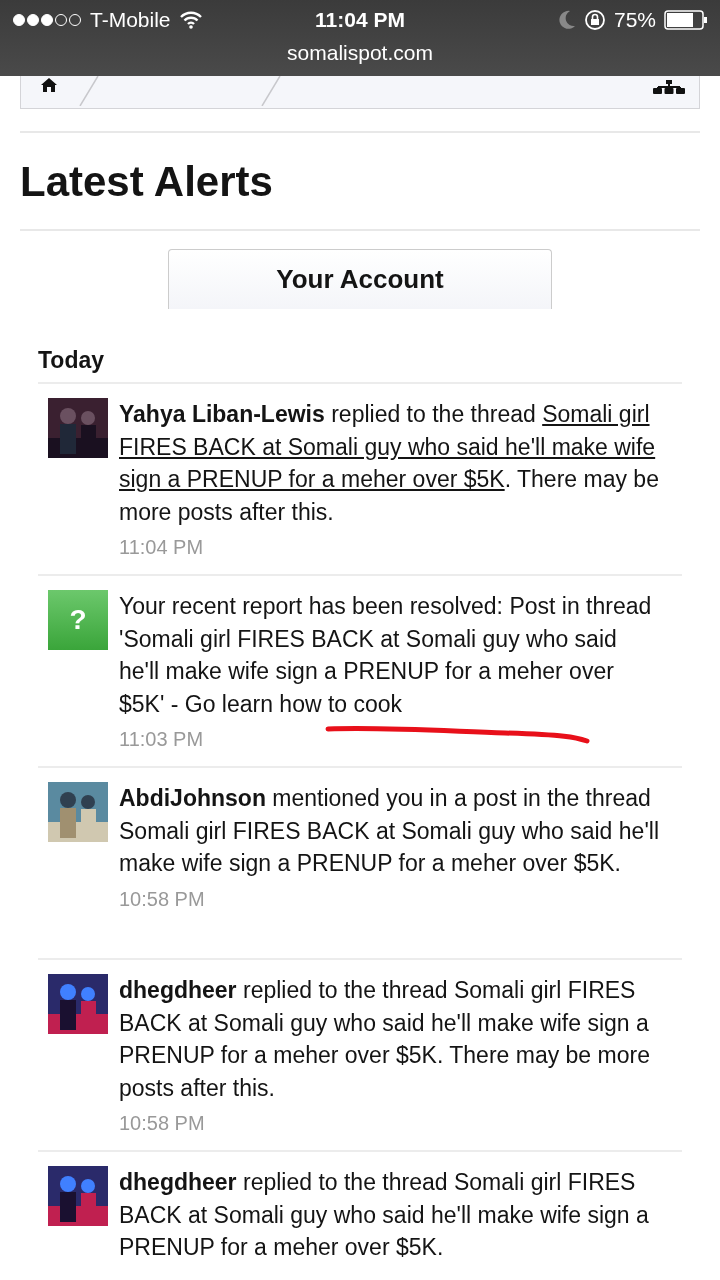  Describe the element at coordinates (360, 365) in the screenshot. I see `section-heading: Today` at that location.